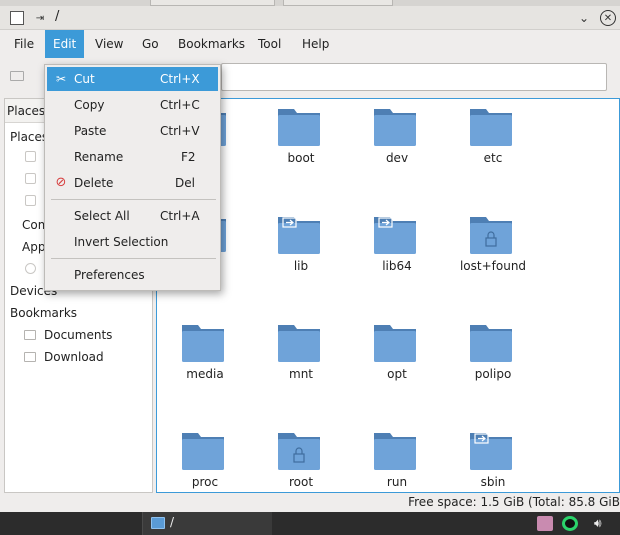 Image resolution: width=620 pixels, height=535 pixels. What do you see at coordinates (57, 16) in the screenshot?
I see `window-title: /` at bounding box center [57, 16].